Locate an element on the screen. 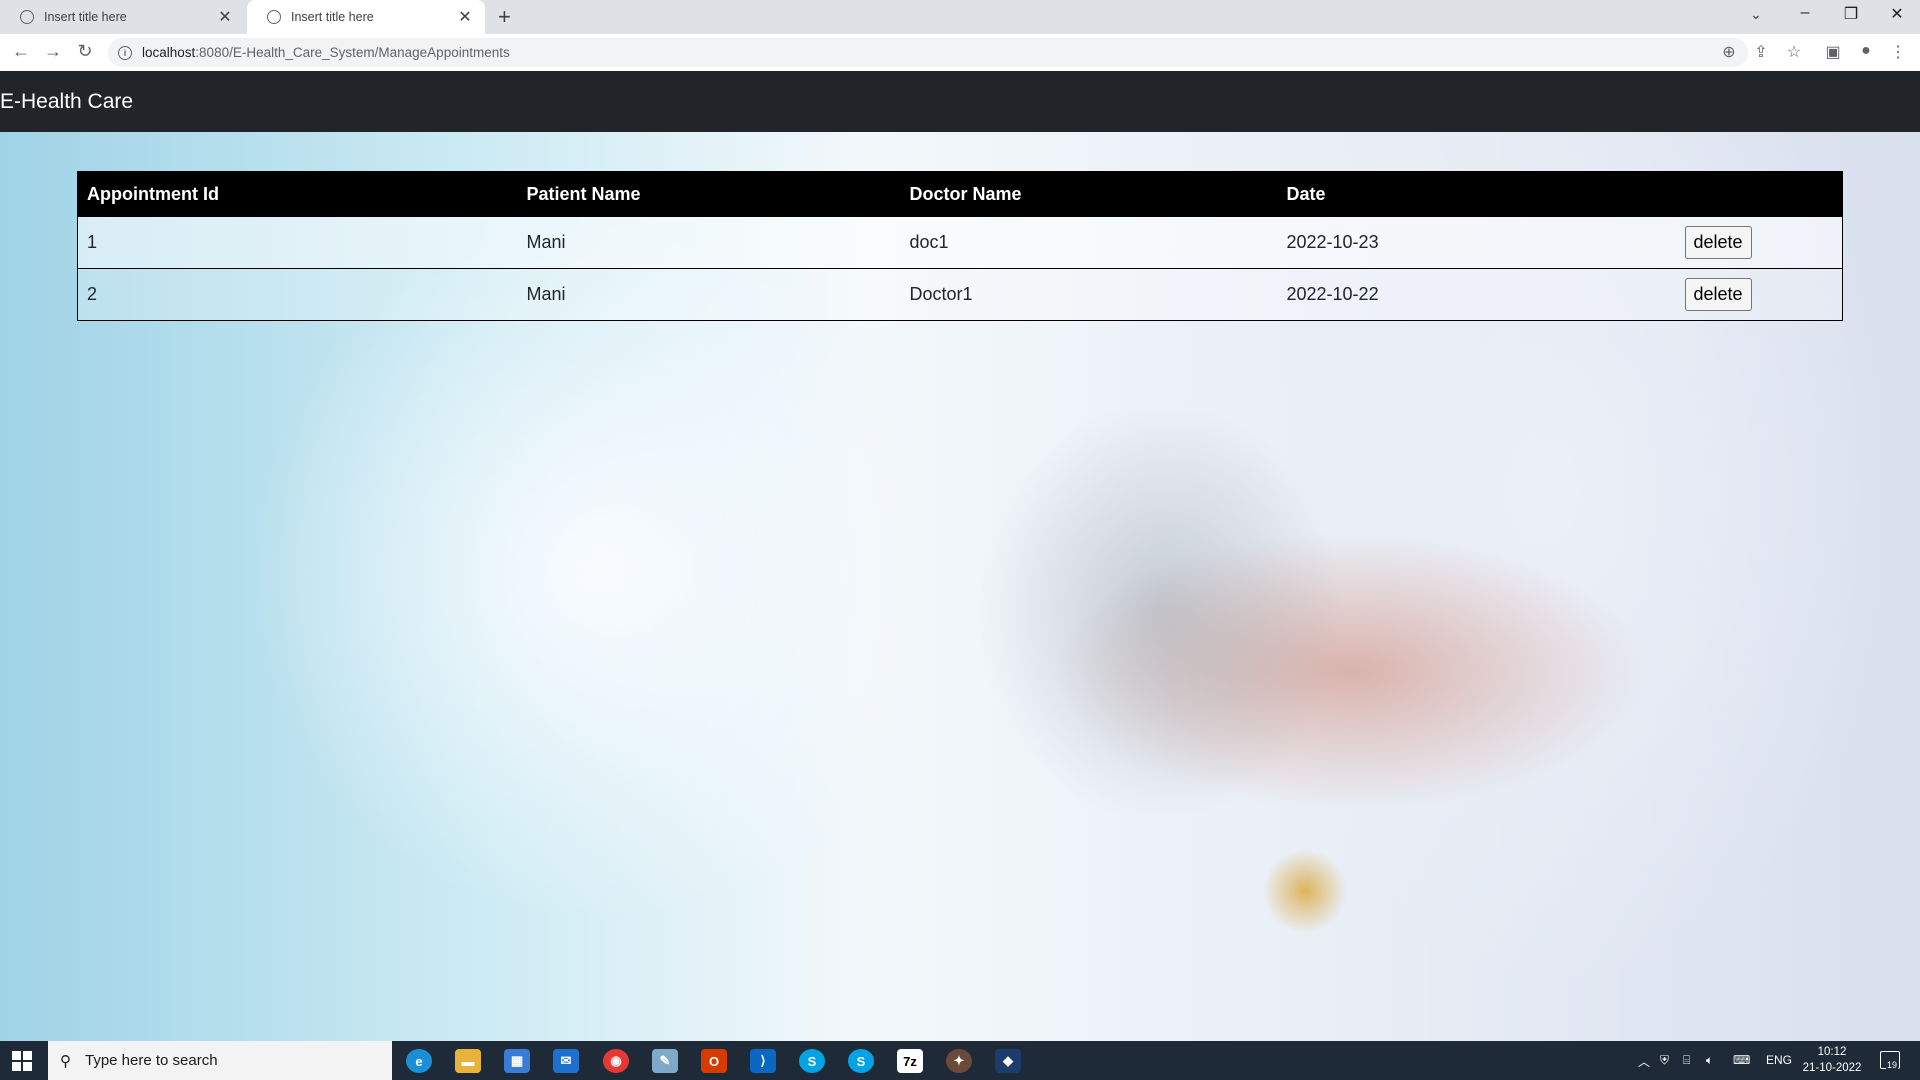 The height and width of the screenshot is (1080, 1920). kebab-menu-icon: ⋮ is located at coordinates (1898, 52).